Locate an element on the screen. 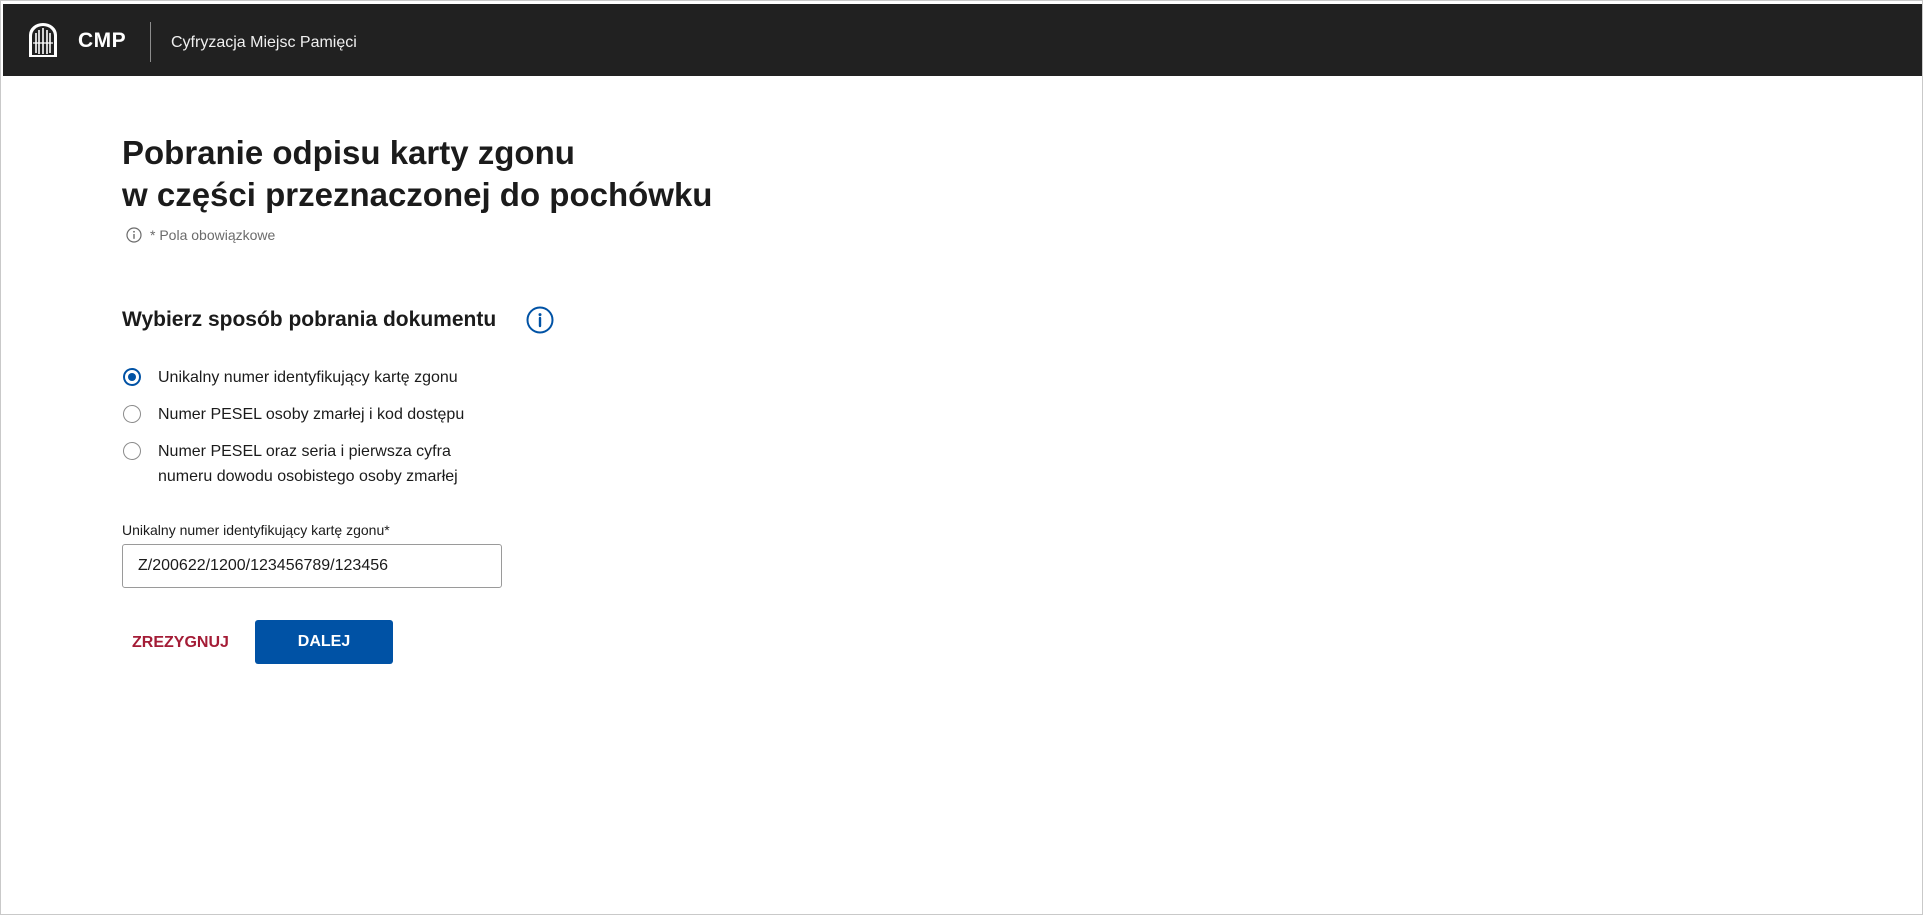 The image size is (1925, 917). radio-label: Numer PESEL osoby zmarłej i kod dostępu is located at coordinates (311, 414).